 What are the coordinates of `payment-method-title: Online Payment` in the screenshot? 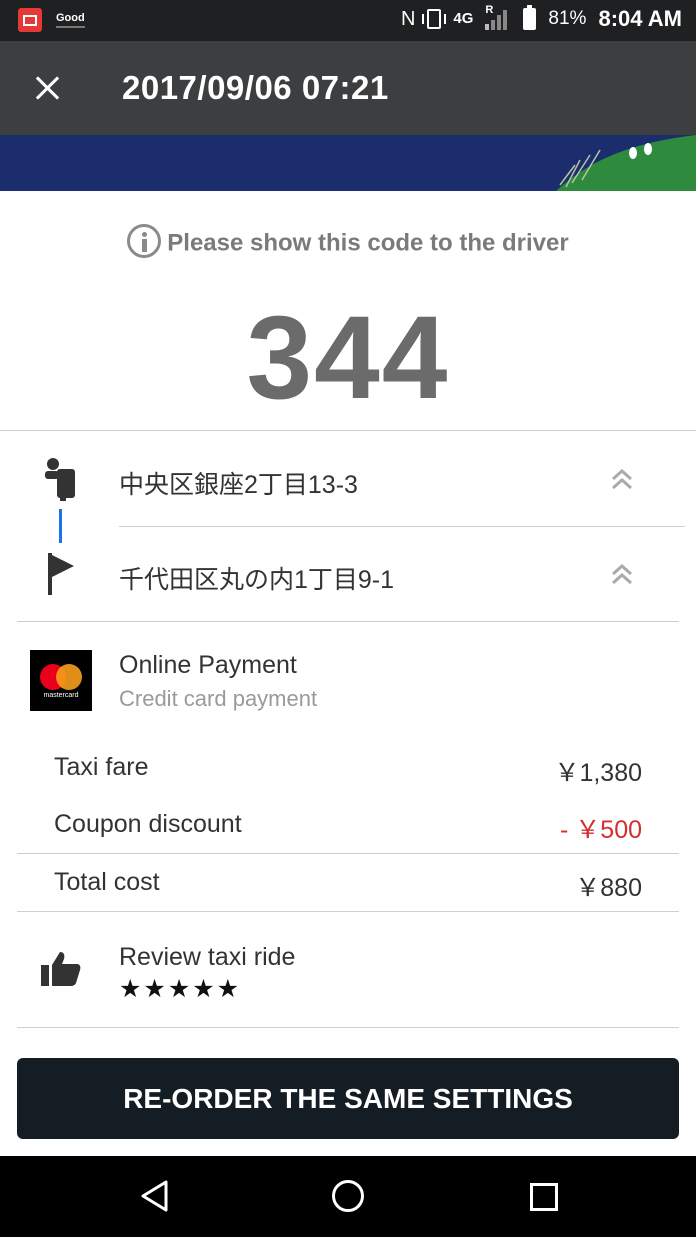 It's located at (208, 665).